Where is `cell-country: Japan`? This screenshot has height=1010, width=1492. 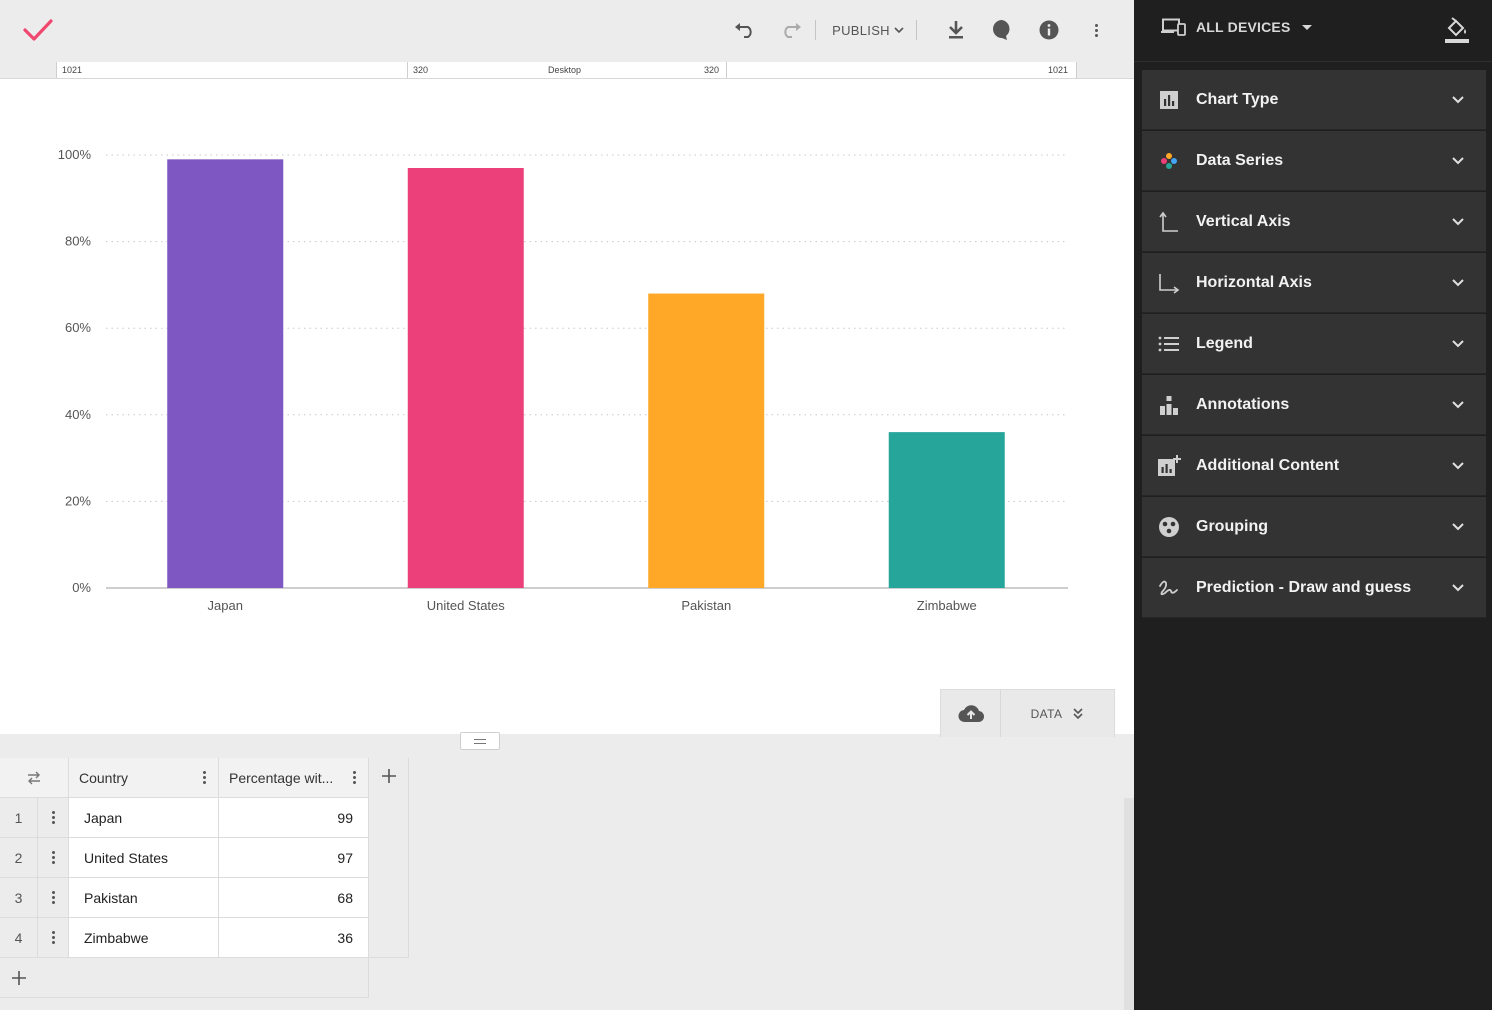 cell-country: Japan is located at coordinates (144, 818).